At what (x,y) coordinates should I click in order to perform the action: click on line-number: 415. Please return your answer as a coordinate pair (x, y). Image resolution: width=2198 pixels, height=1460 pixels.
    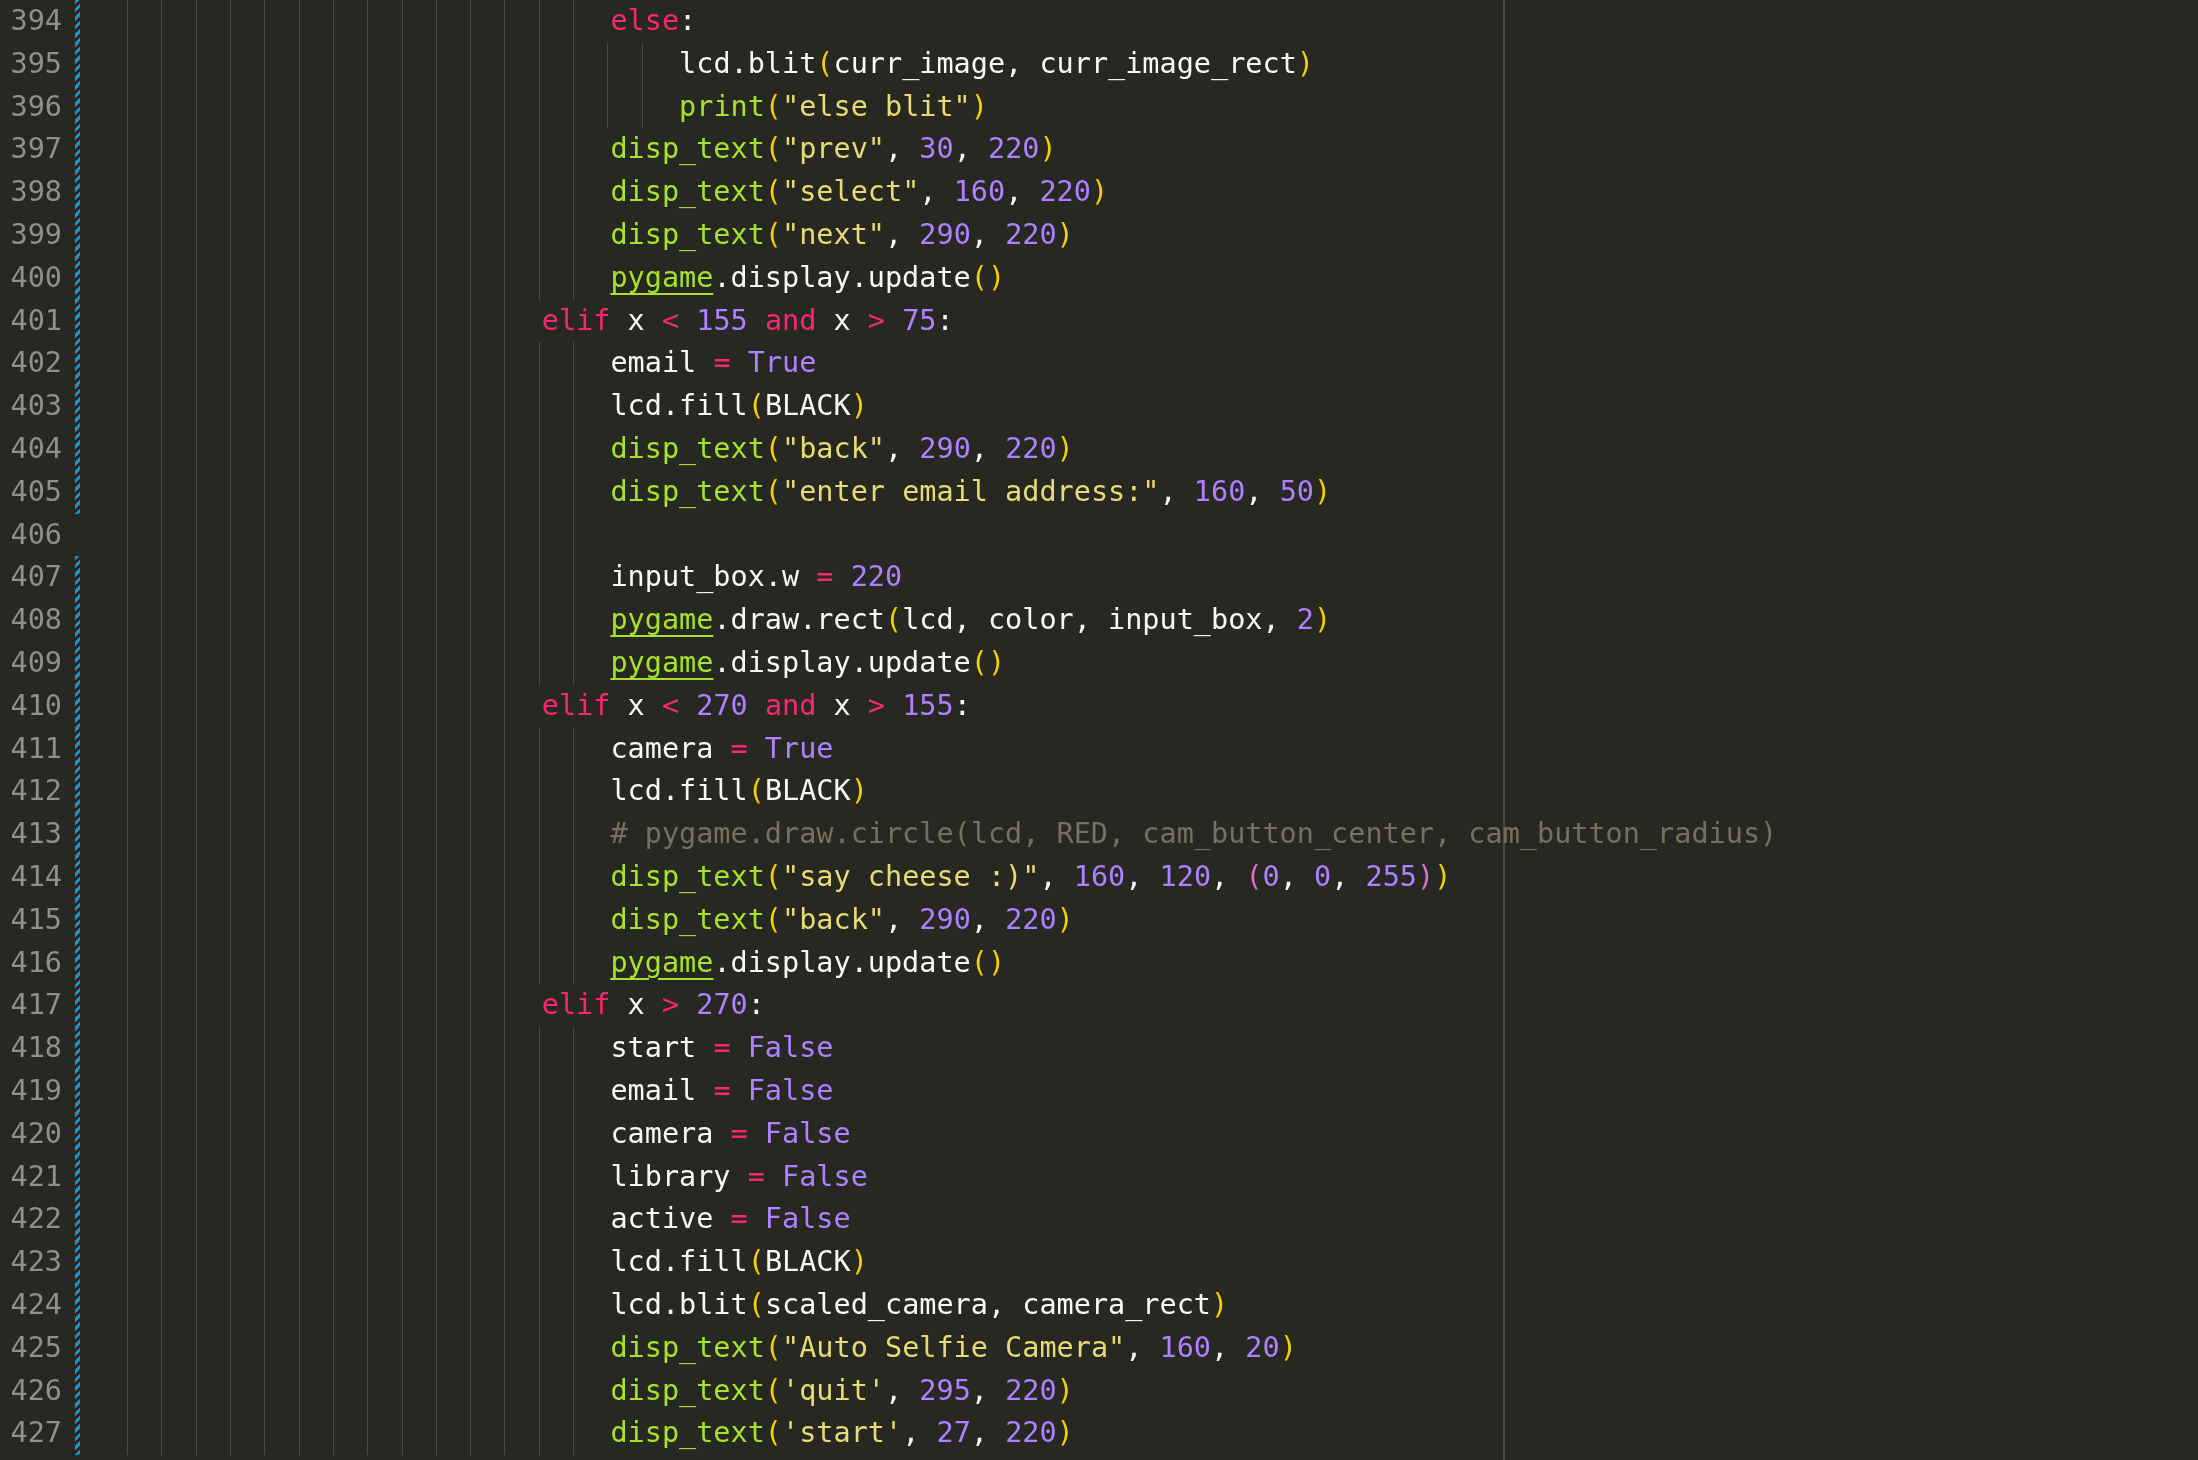
    Looking at the image, I should click on (35, 919).